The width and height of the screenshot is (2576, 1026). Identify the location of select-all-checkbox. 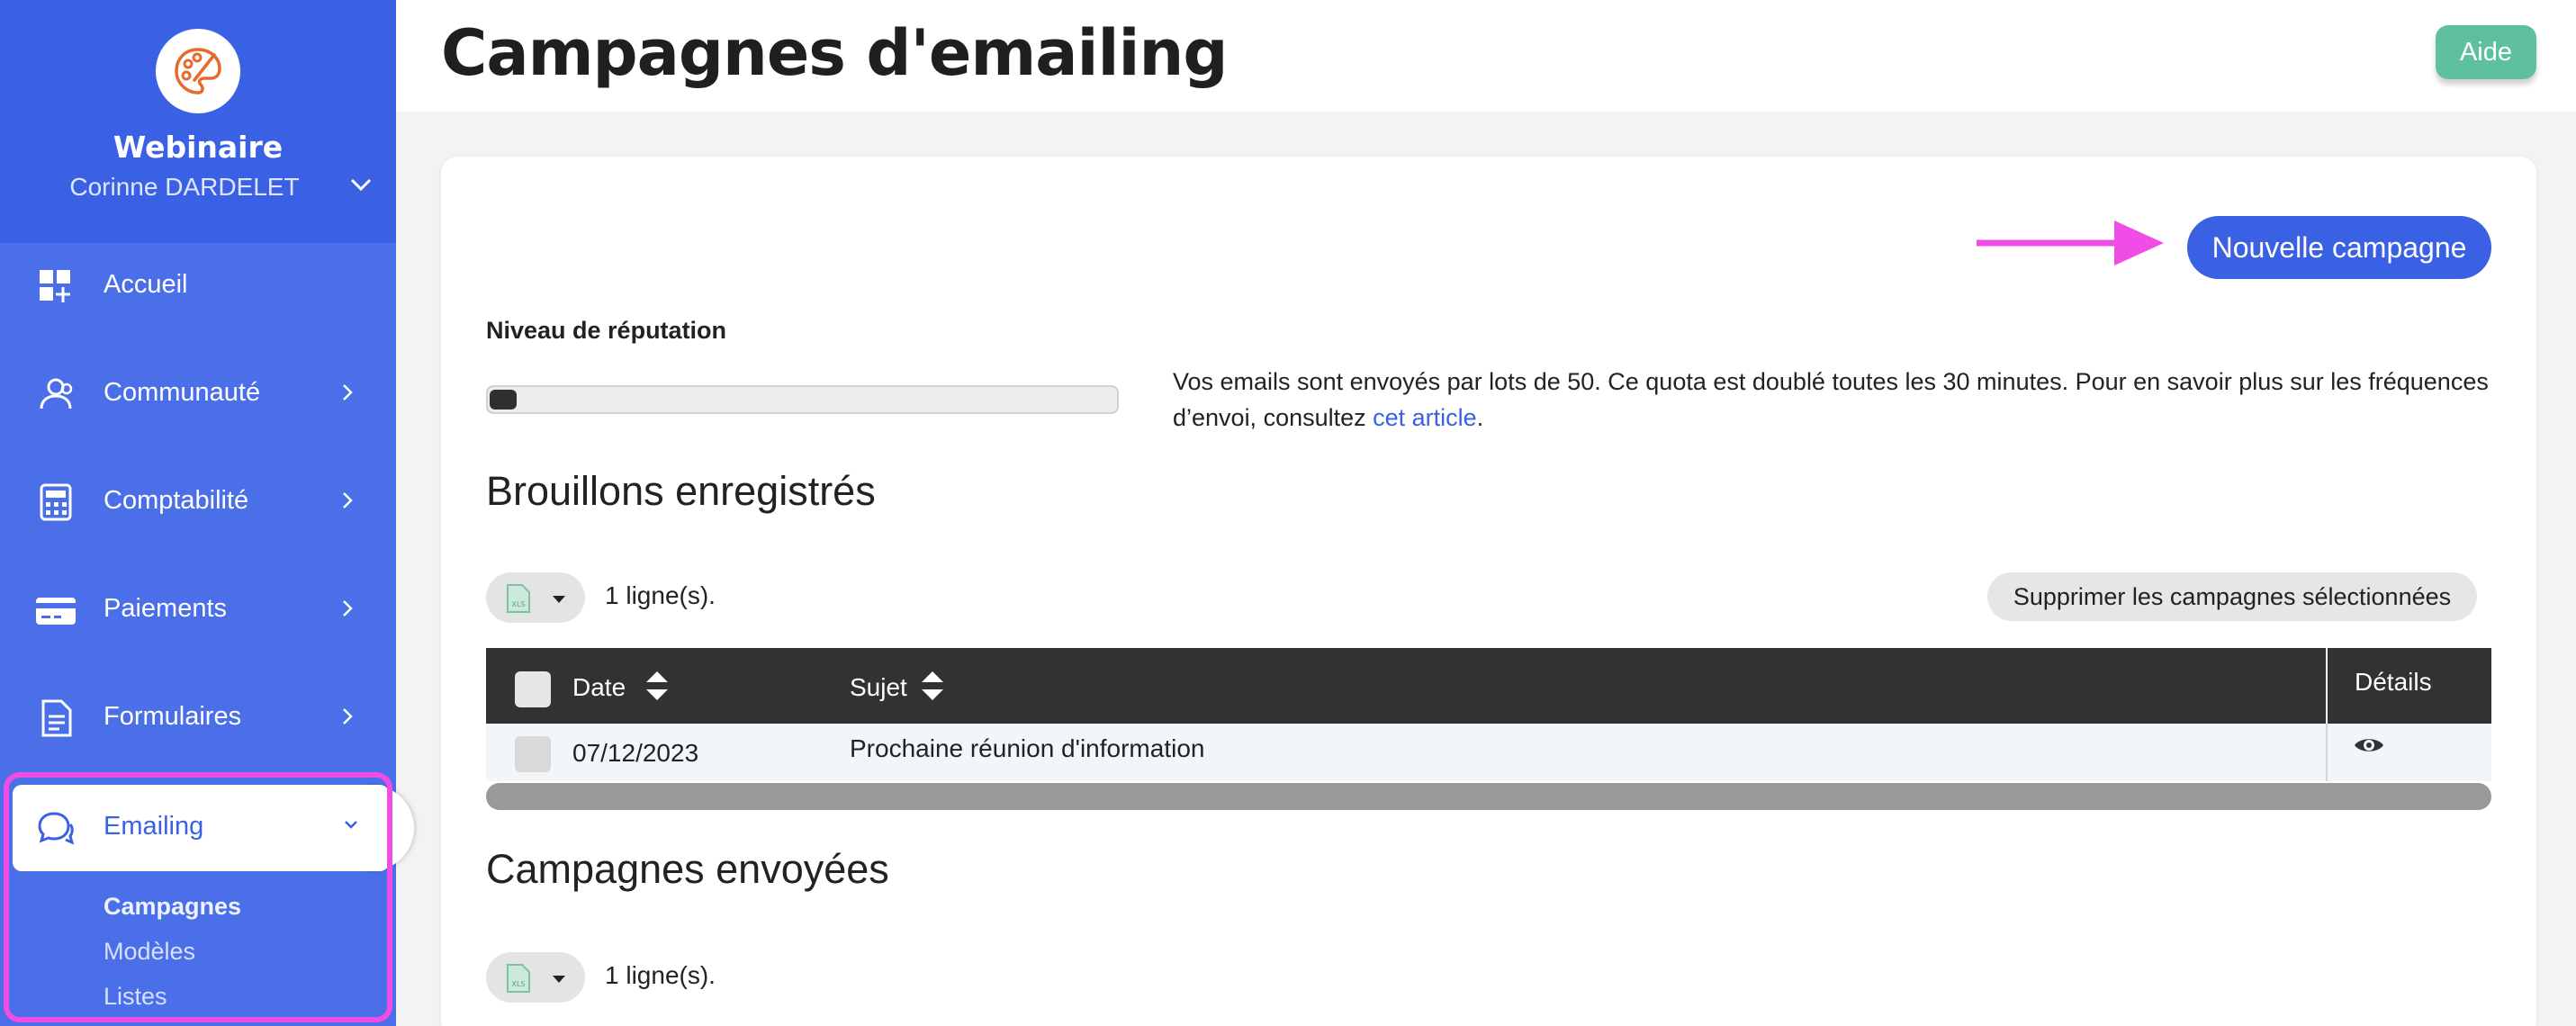
(533, 689).